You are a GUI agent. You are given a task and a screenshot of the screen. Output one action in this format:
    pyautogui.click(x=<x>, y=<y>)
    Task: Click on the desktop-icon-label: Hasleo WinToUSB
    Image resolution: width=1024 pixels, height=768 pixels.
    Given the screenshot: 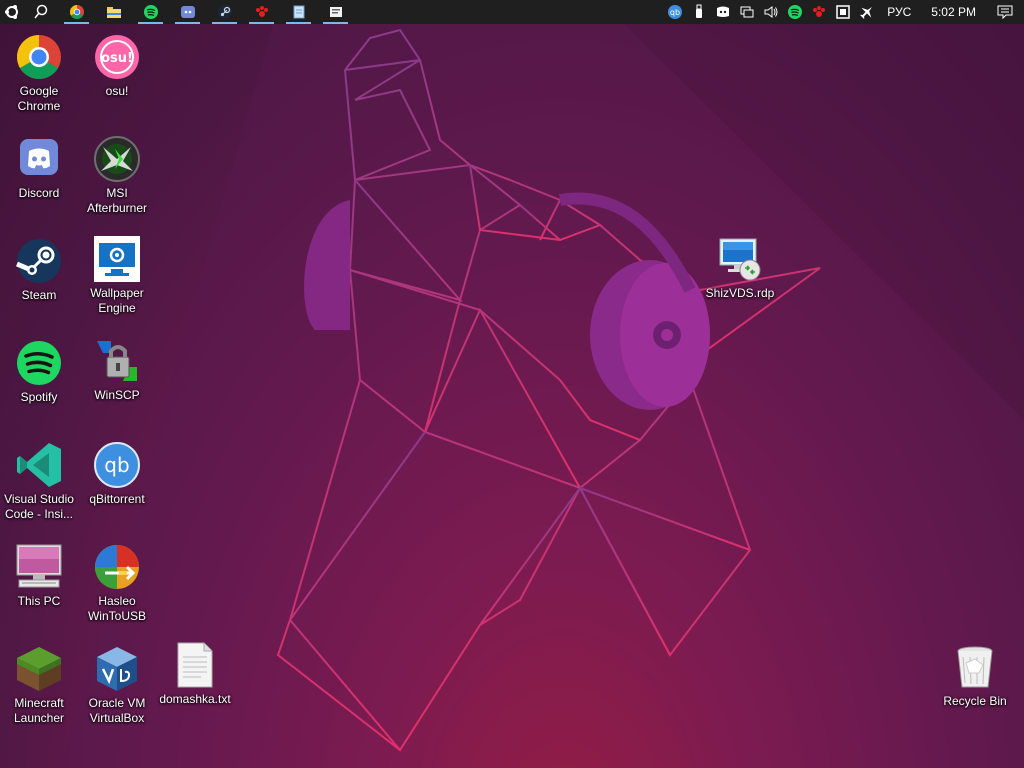 What is the action you would take?
    pyautogui.click(x=116, y=608)
    